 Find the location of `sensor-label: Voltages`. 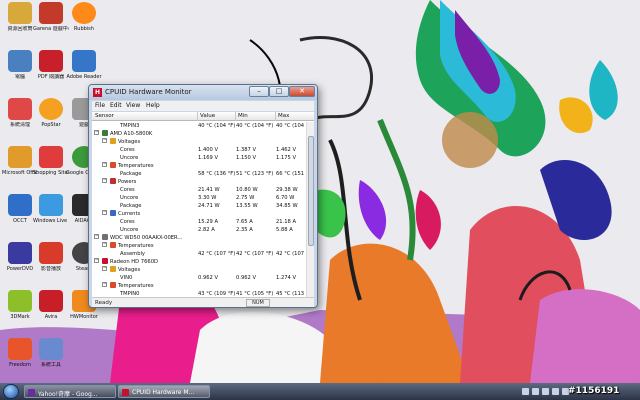

sensor-label: Voltages is located at coordinates (129, 270).